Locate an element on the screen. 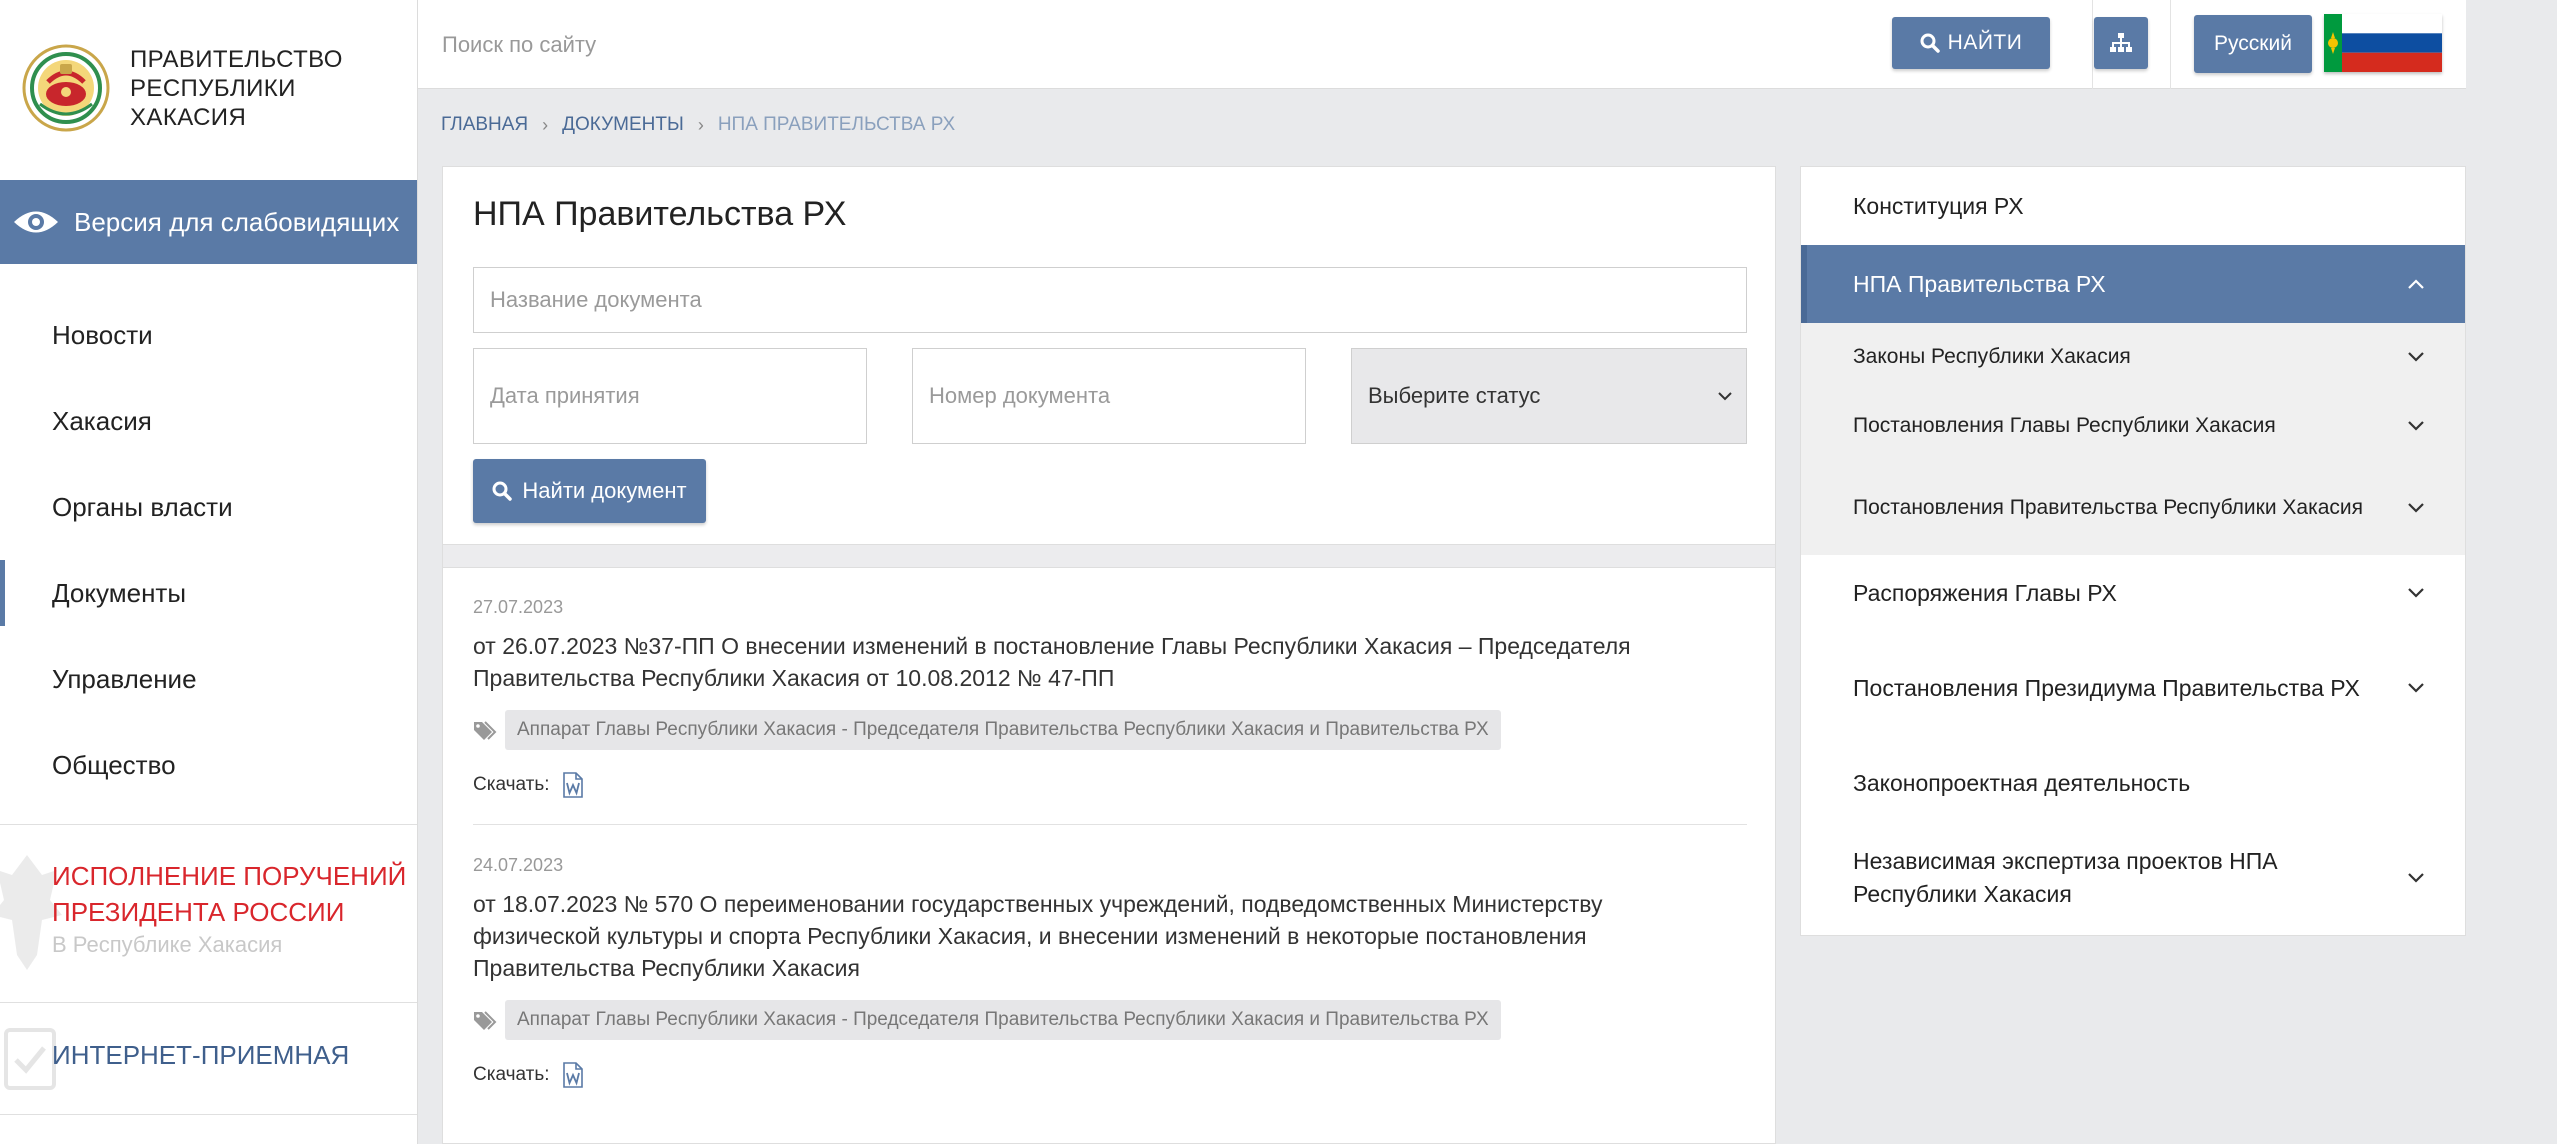 This screenshot has width=2557, height=1144. sitemap-icon is located at coordinates (2121, 42).